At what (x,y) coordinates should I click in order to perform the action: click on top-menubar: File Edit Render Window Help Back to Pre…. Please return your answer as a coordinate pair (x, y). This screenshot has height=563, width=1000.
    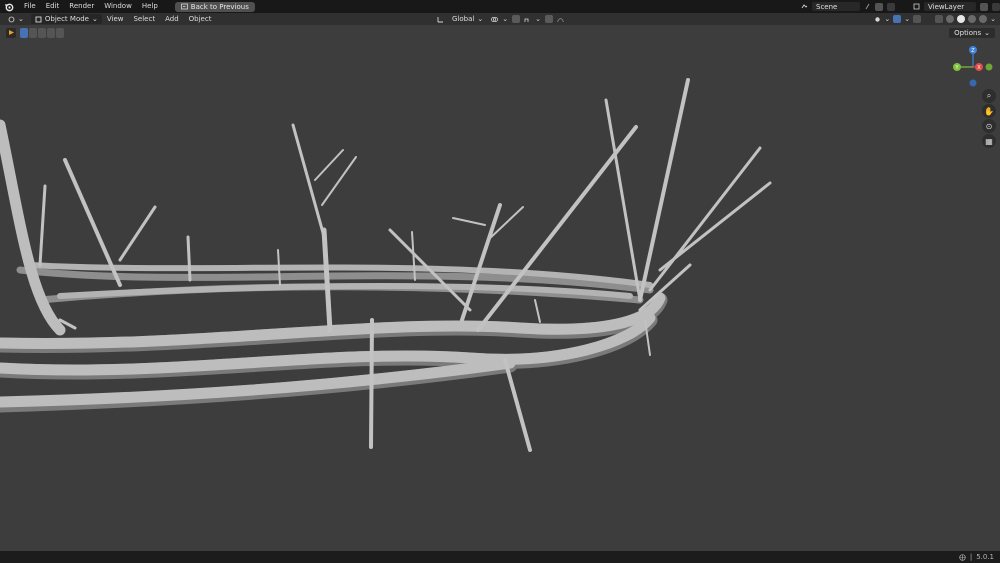
    Looking at the image, I should click on (500, 6).